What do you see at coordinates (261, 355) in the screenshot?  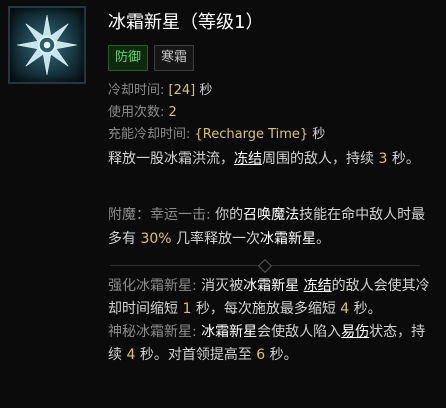 I see `upgrade-value: 6` at bounding box center [261, 355].